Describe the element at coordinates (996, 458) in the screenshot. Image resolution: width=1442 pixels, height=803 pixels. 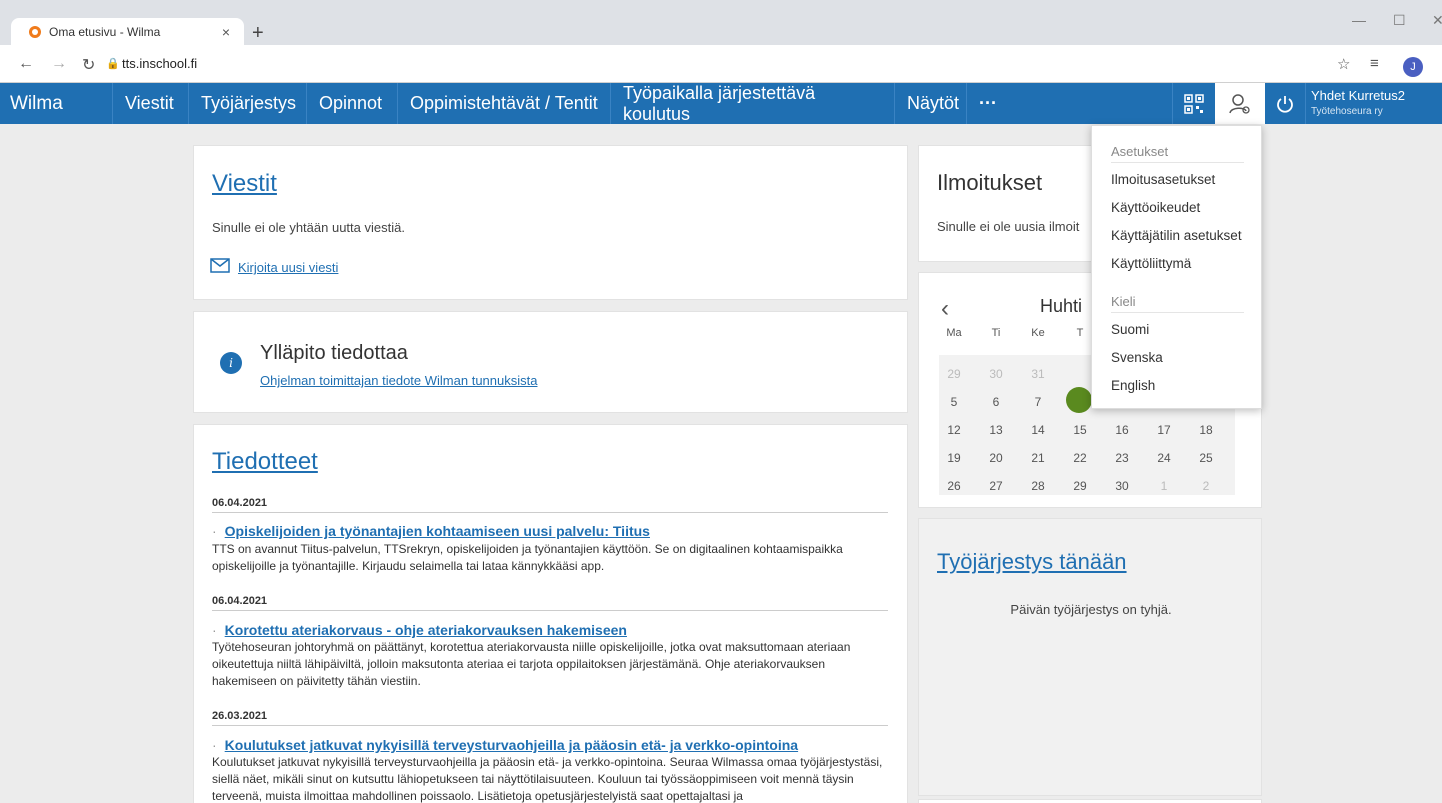
I see `calendar-day: 20` at that location.